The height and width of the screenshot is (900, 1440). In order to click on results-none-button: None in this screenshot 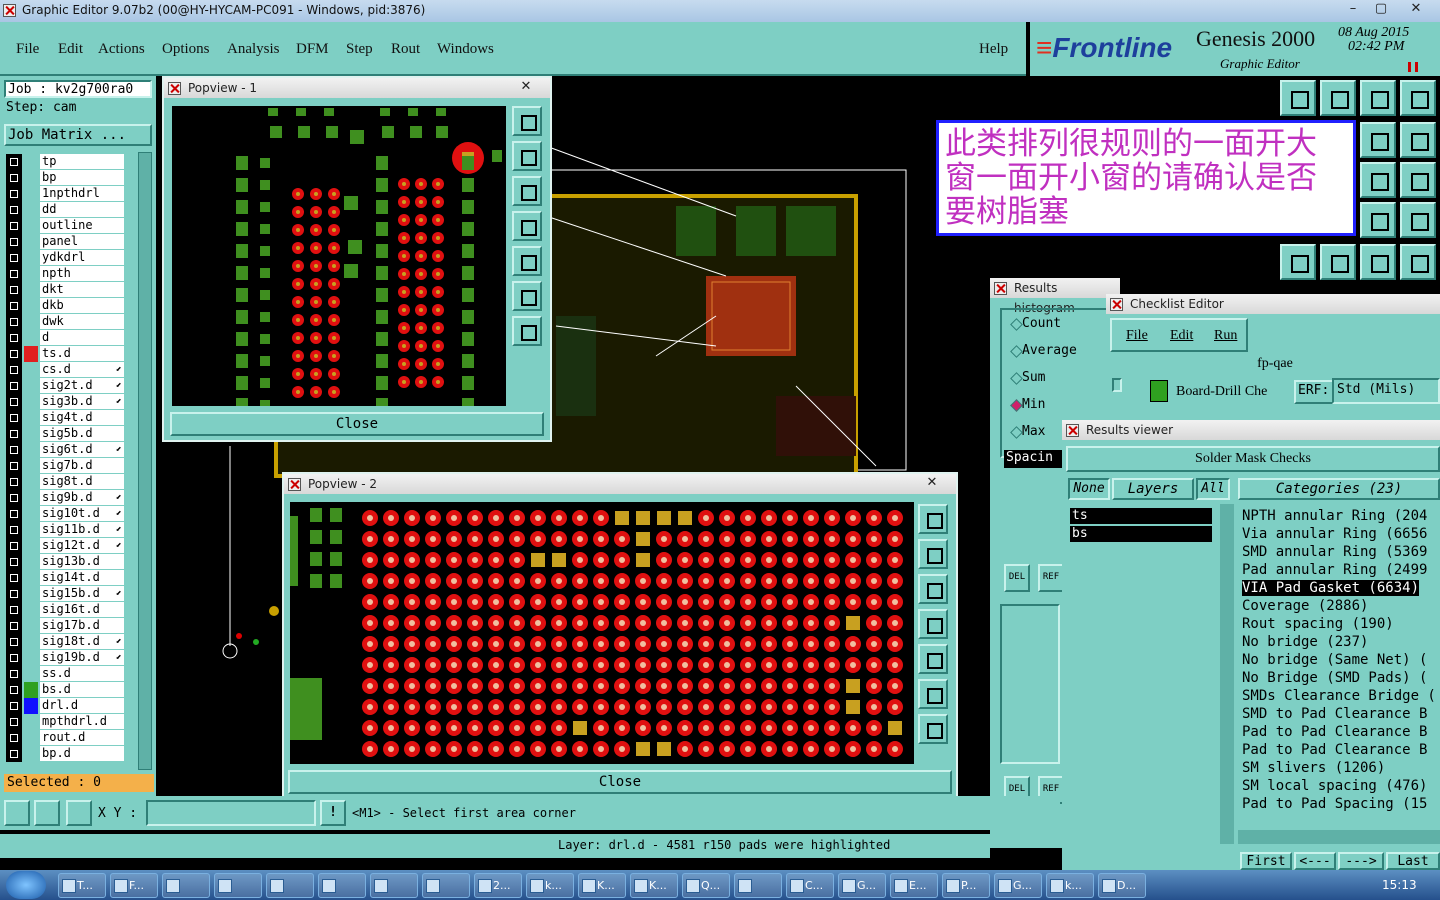, I will do `click(1089, 489)`.